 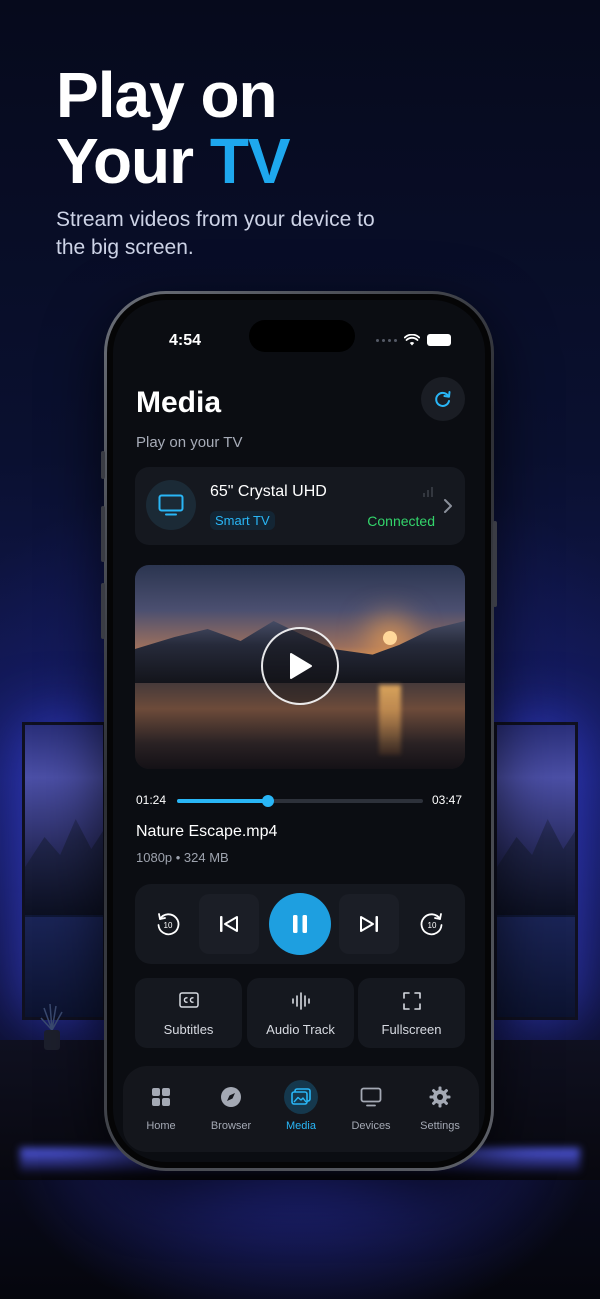 I want to click on tab-devices: Devices, so click(x=371, y=1107).